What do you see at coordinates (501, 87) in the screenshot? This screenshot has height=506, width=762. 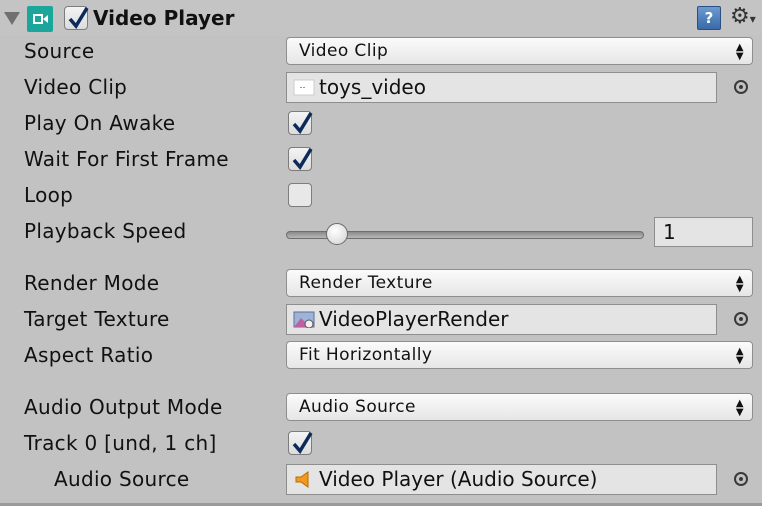 I see `video-clip-field: toys_video` at bounding box center [501, 87].